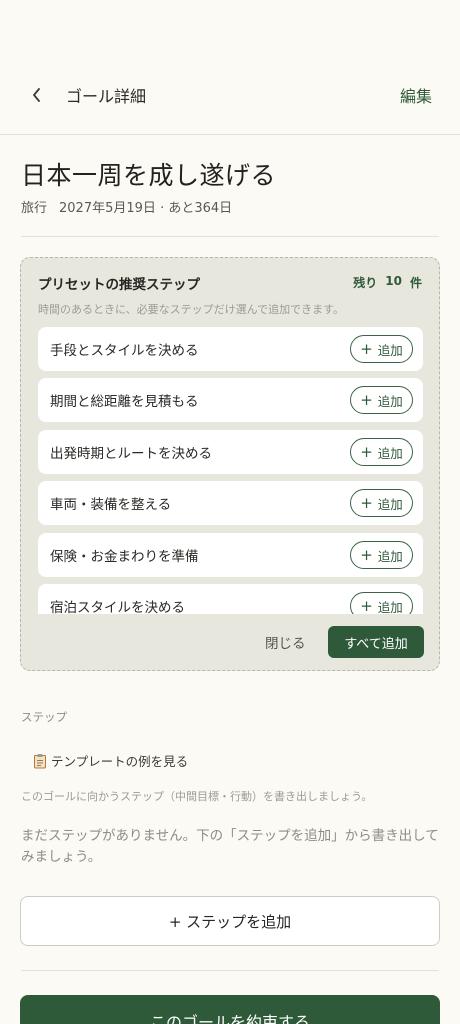  What do you see at coordinates (230, 400) in the screenshot?
I see `preset-item: 期間と総距離を見積もる + 追加` at bounding box center [230, 400].